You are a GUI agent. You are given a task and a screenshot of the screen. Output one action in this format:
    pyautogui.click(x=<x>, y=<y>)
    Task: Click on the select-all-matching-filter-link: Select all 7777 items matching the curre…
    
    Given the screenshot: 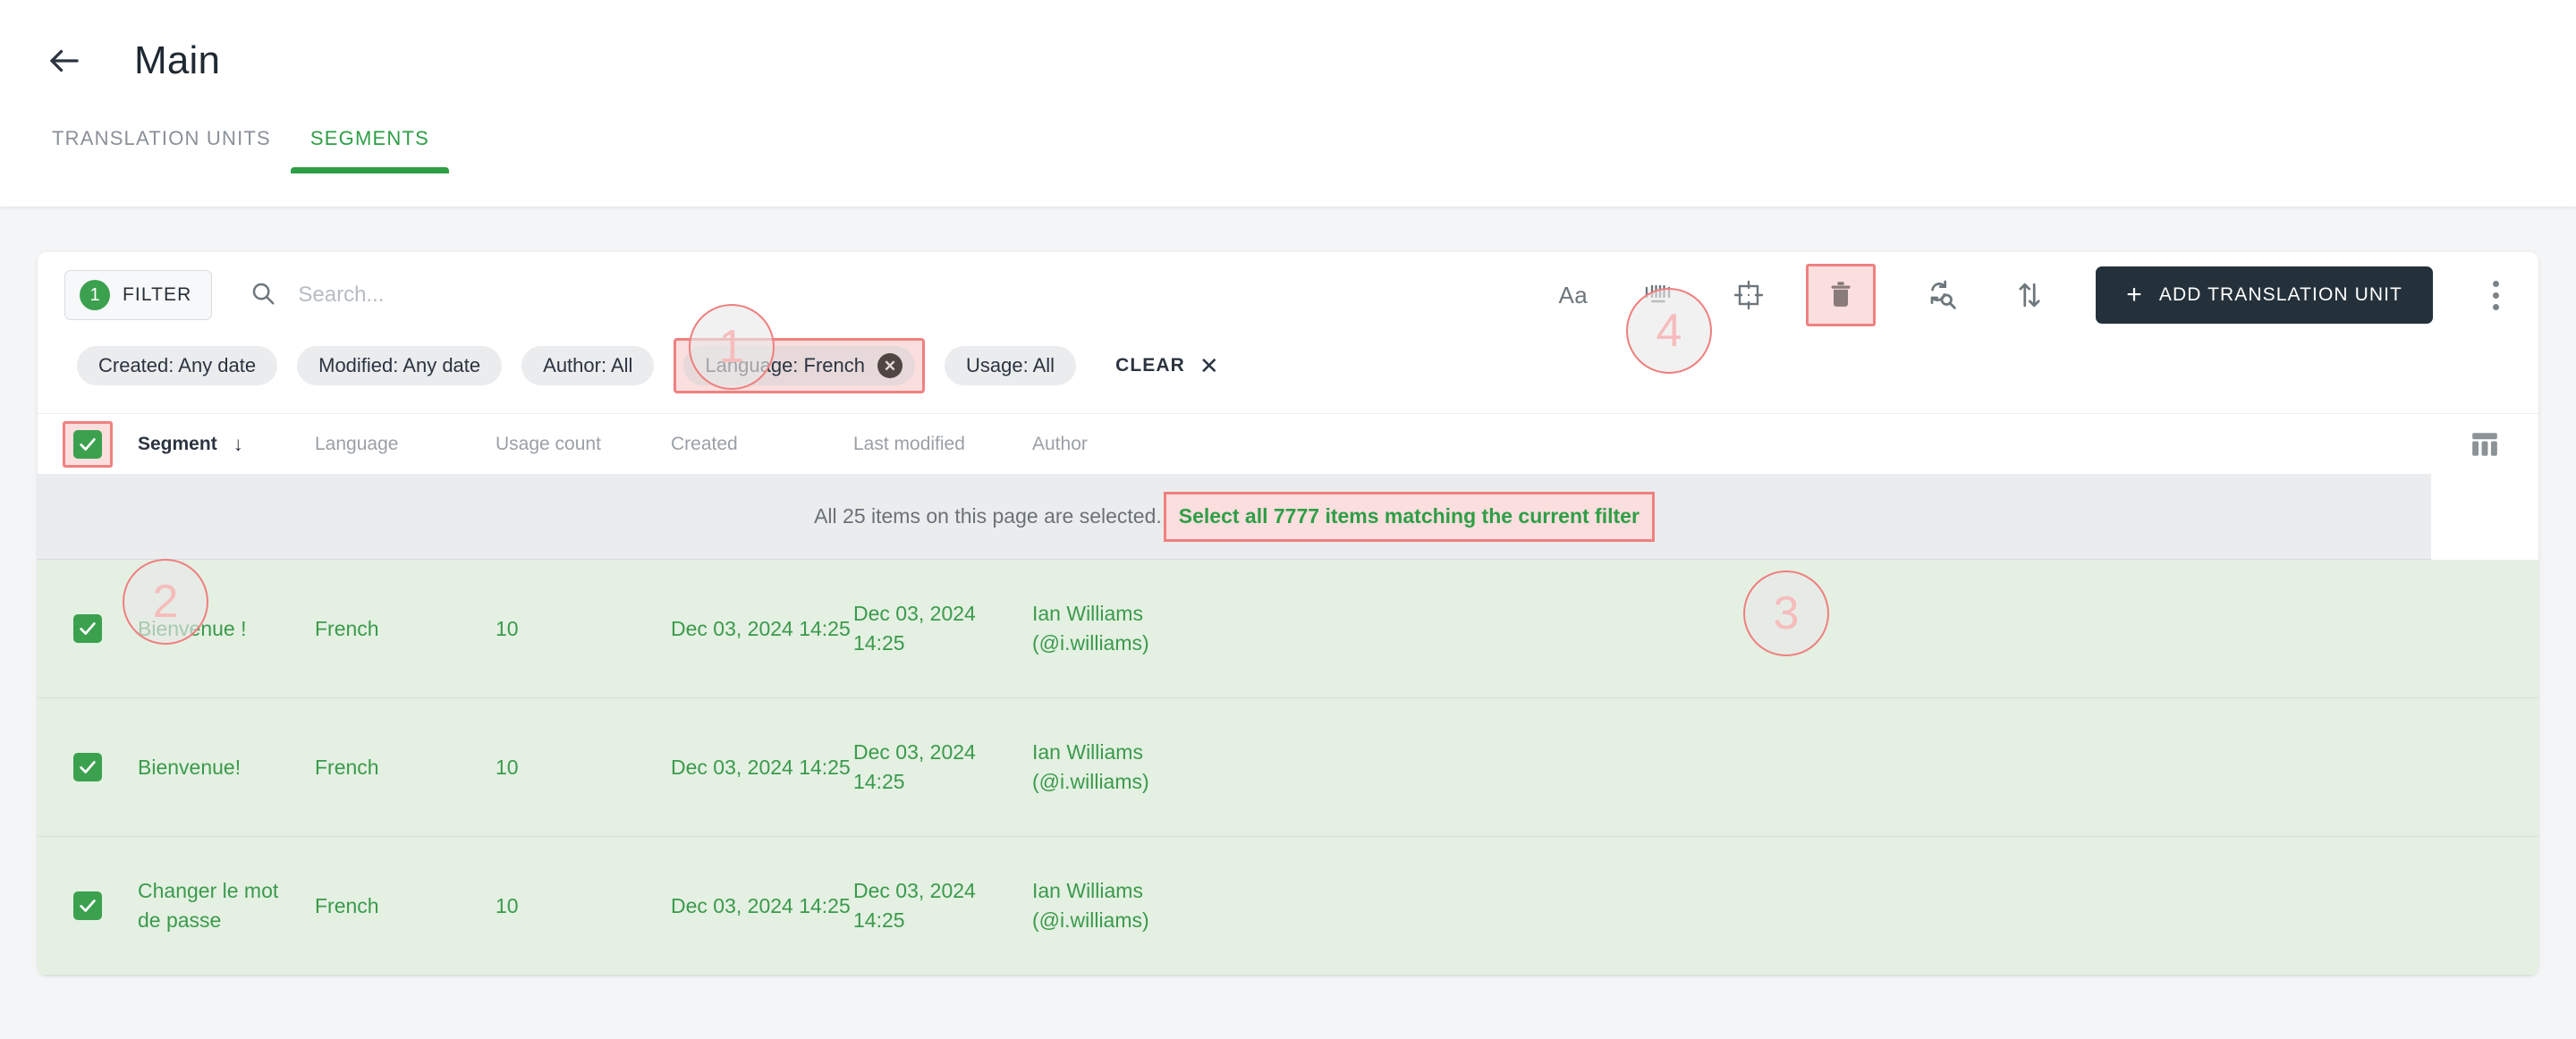 What is the action you would take?
    pyautogui.click(x=1409, y=516)
    